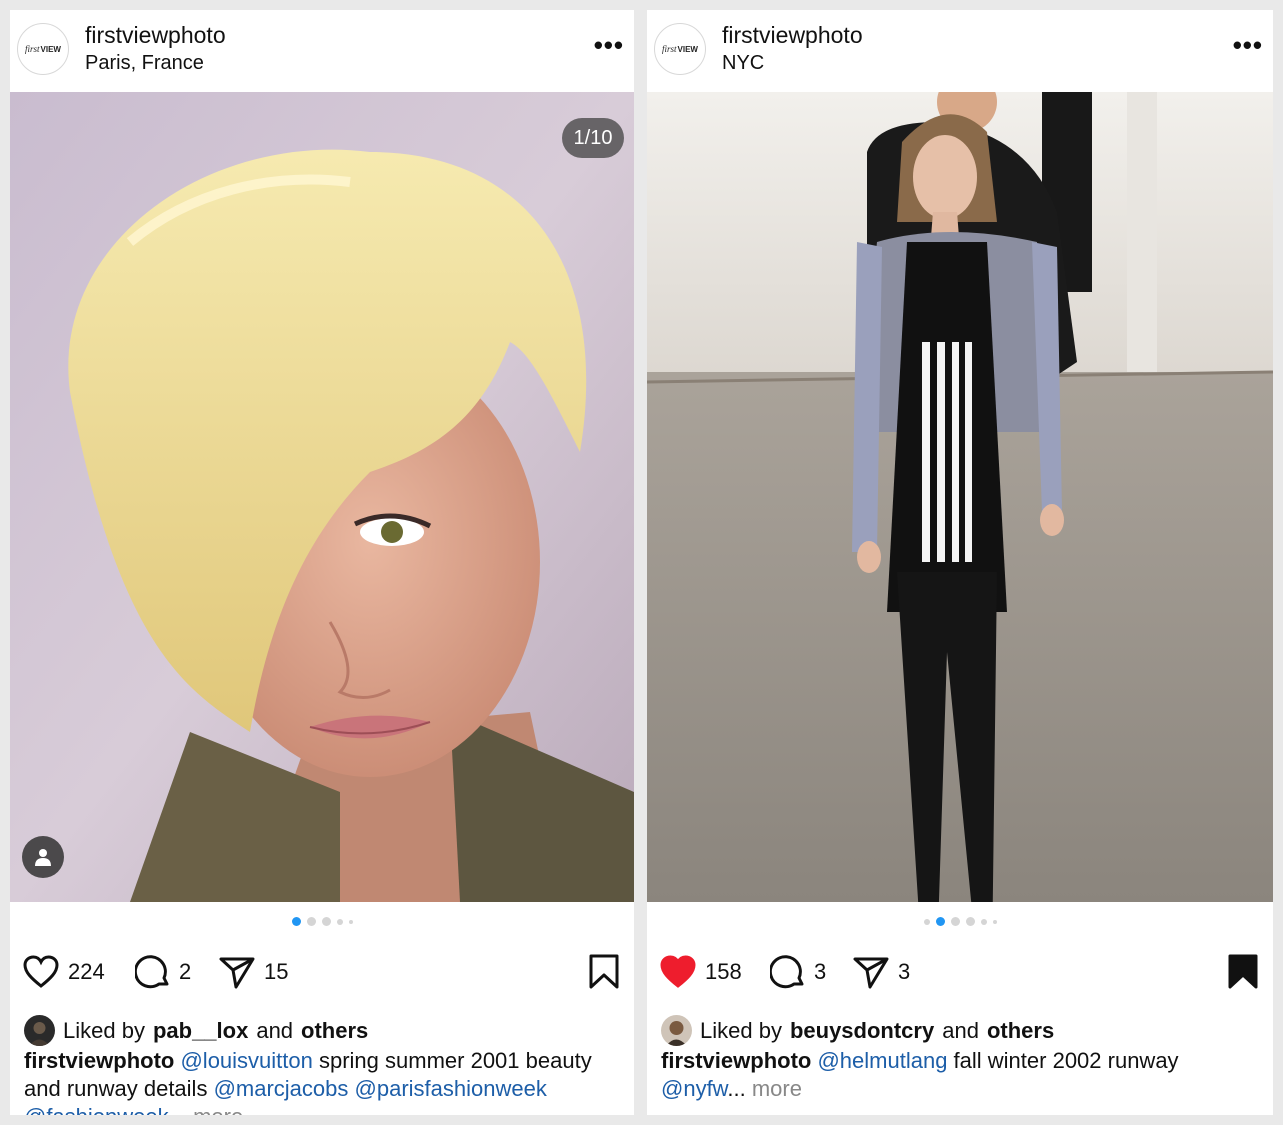 The image size is (1283, 1125). Describe the element at coordinates (700, 972) in the screenshot. I see `like-button: 158` at that location.